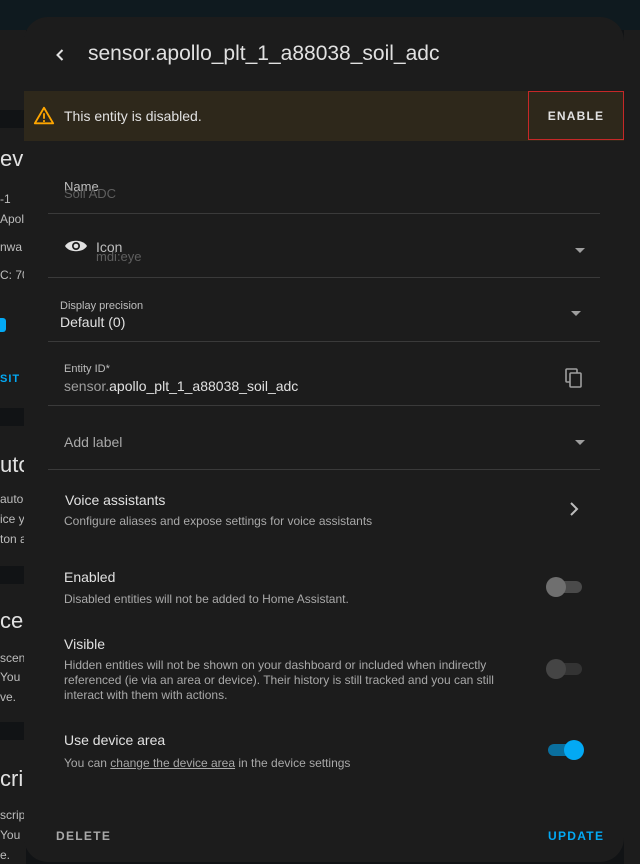 The width and height of the screenshot is (640, 864). Describe the element at coordinates (12, 658) in the screenshot. I see `bg-card-text: scen` at that location.